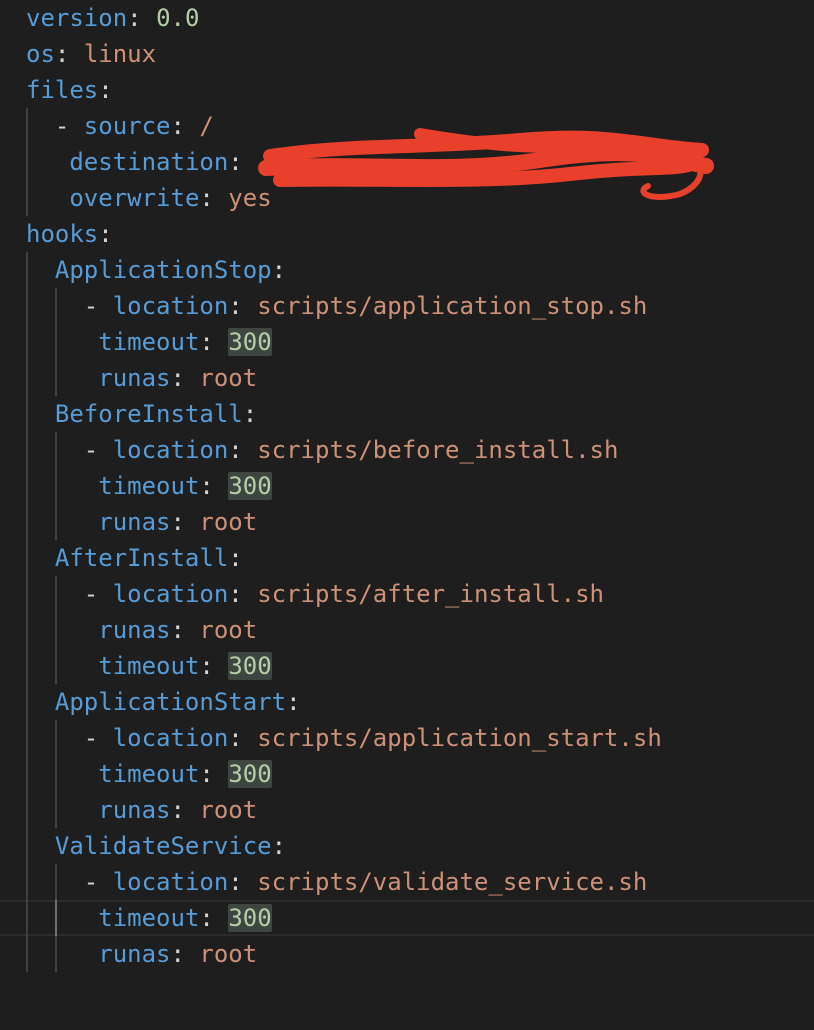 Image resolution: width=814 pixels, height=1030 pixels. I want to click on code-line: - location: scripts/validate_service.sh, so click(407, 882).